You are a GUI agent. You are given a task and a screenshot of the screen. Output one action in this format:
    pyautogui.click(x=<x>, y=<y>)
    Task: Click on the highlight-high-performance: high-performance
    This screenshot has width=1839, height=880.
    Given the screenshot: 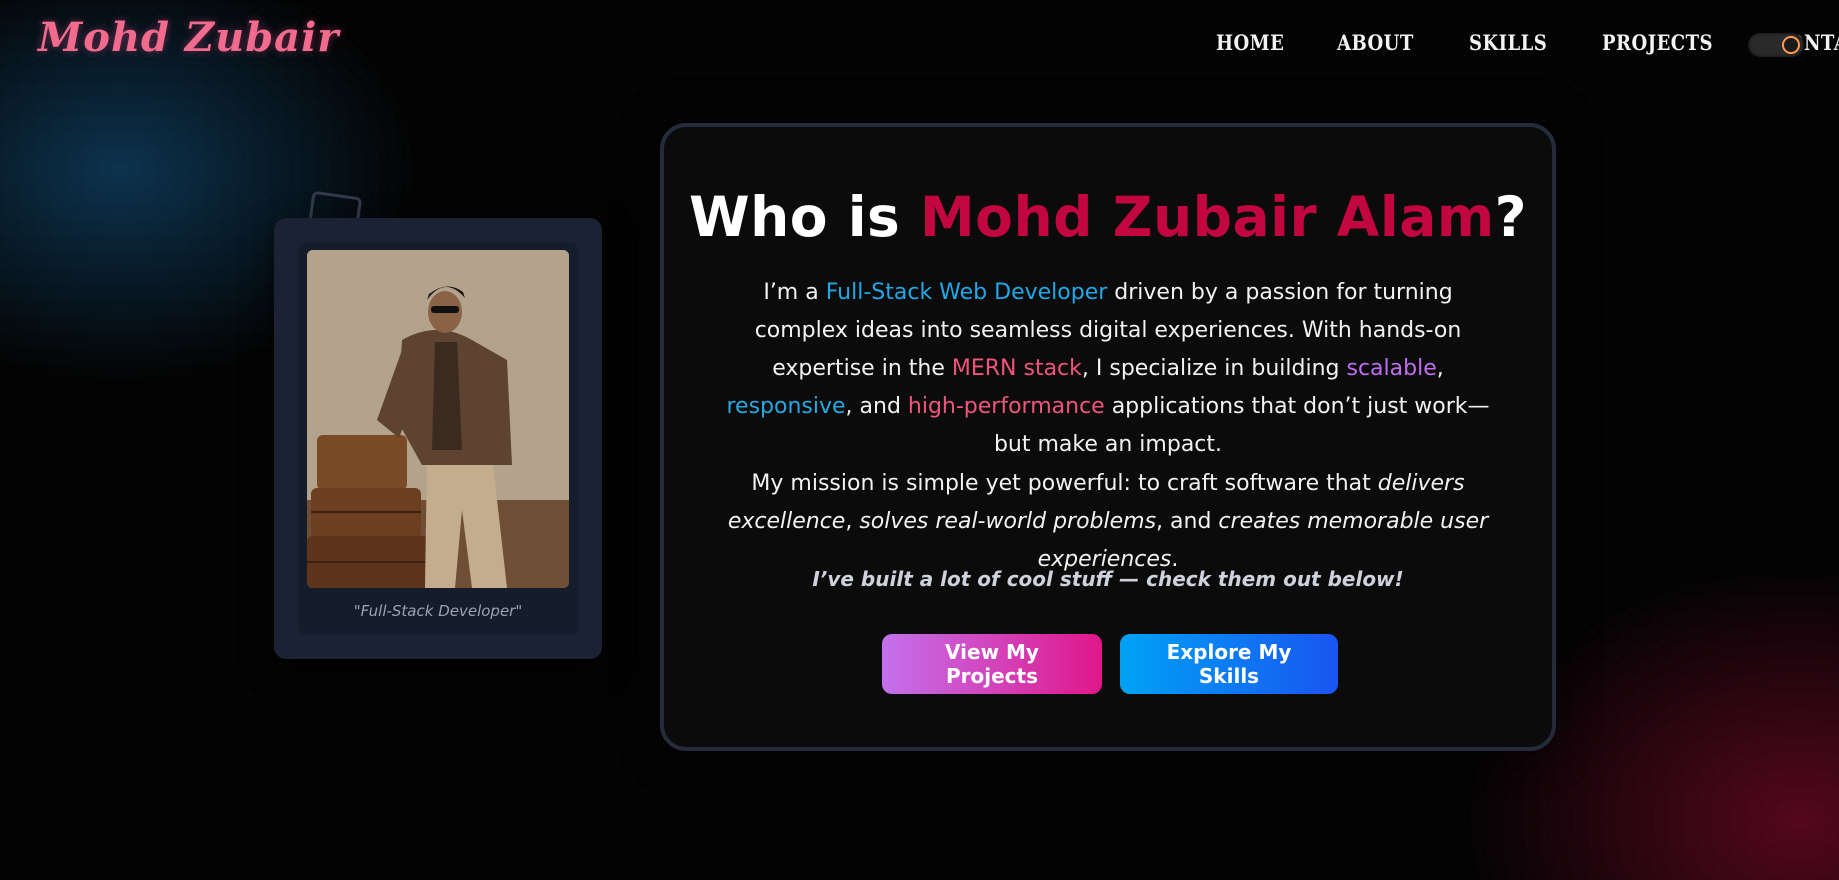 What is the action you would take?
    pyautogui.click(x=1006, y=406)
    